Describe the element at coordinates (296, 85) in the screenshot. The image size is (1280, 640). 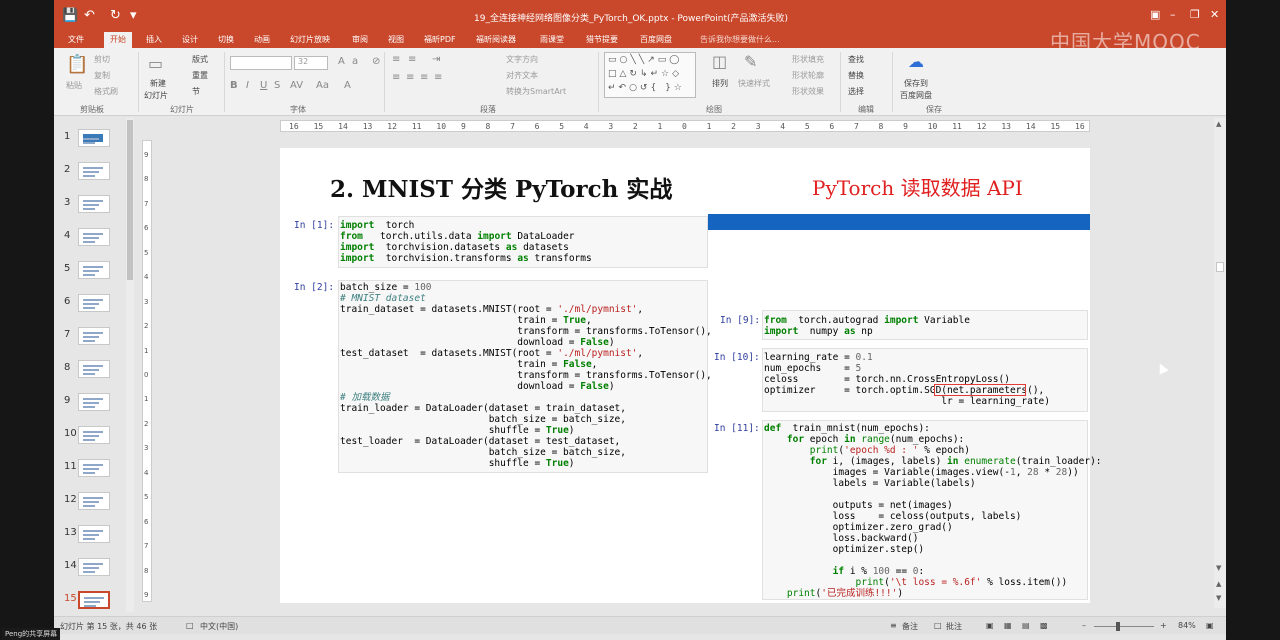
I see `char-spacing-icon: AV` at that location.